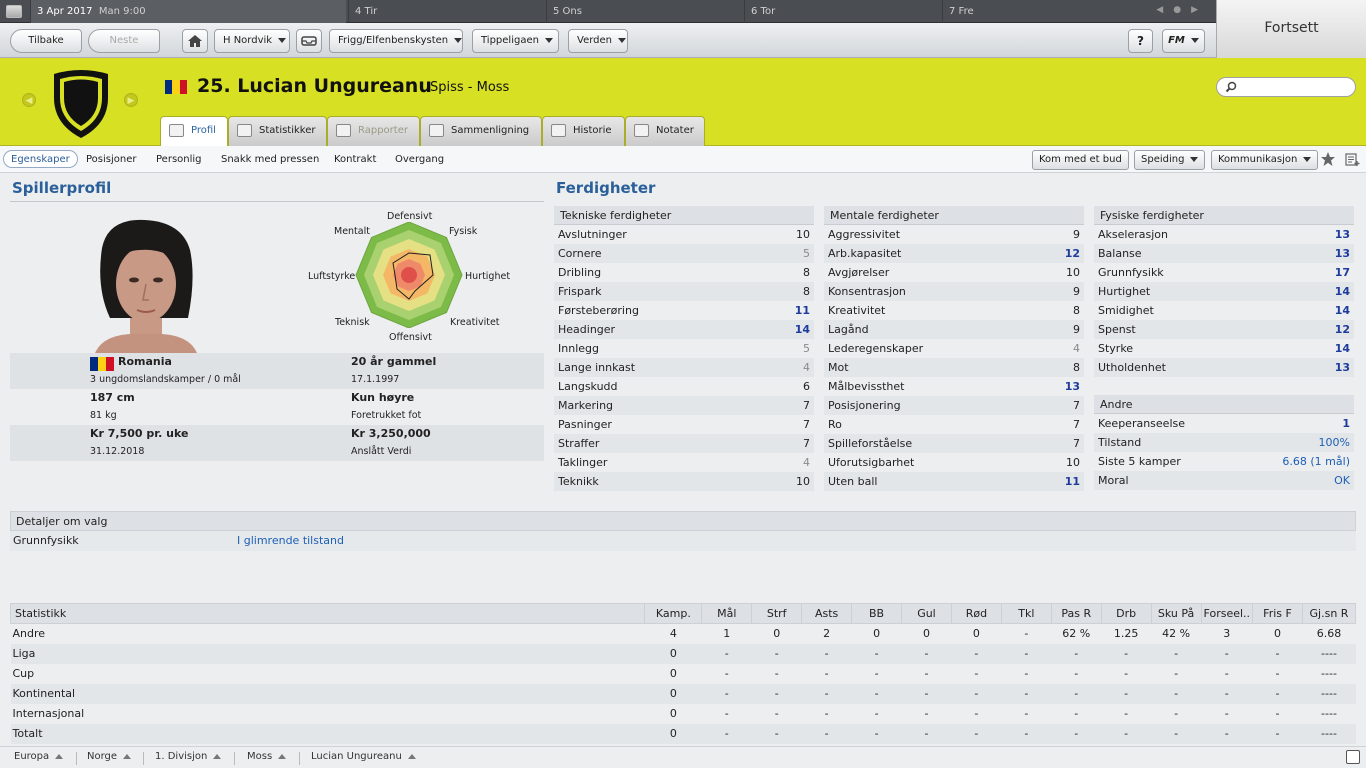 The width and height of the screenshot is (1366, 768). What do you see at coordinates (363, 756) in the screenshot?
I see `breadcrumb-player: Lucian Ungureanu` at bounding box center [363, 756].